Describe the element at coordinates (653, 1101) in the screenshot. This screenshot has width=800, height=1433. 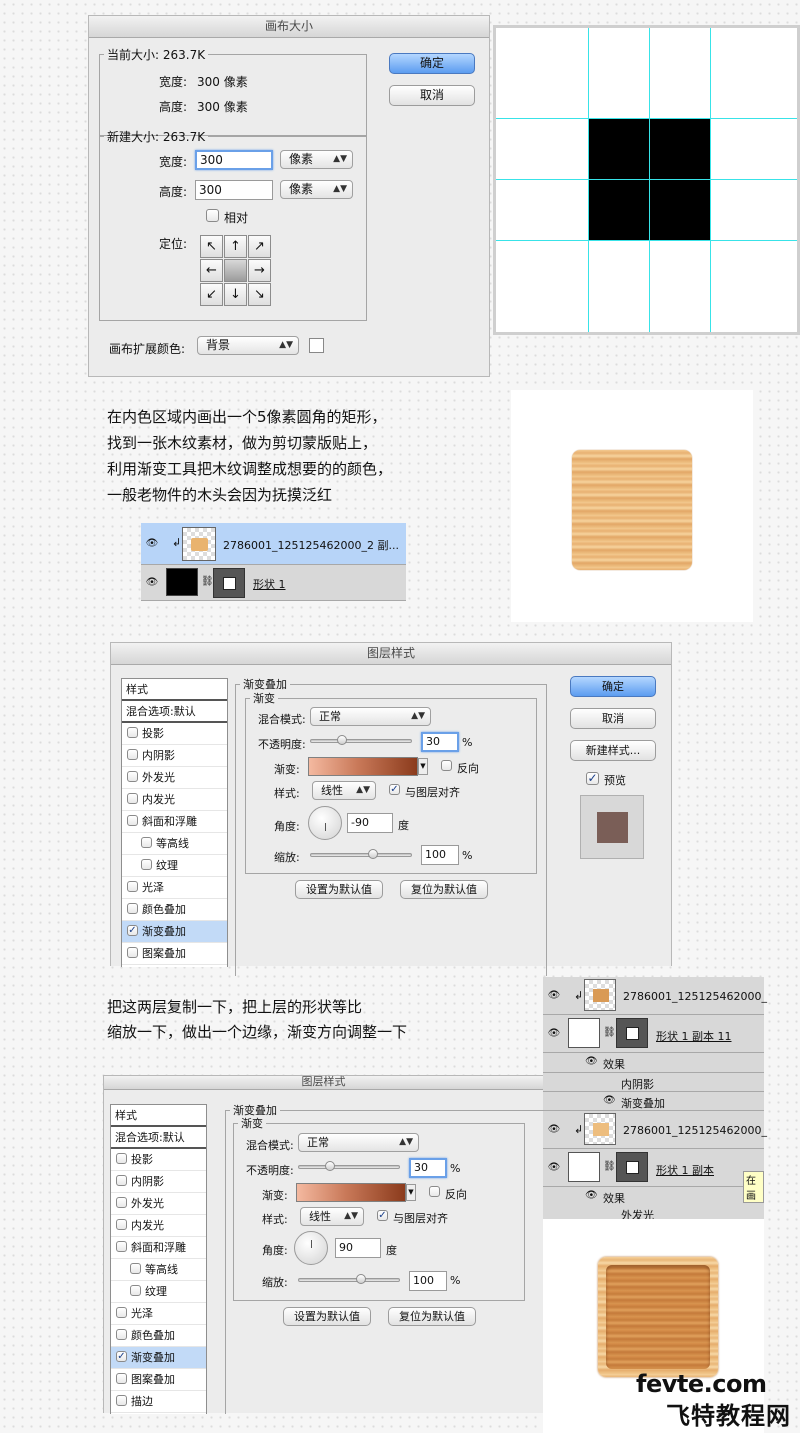
I see `effect-gradient-overlay: 👁 渐变叠加` at that location.